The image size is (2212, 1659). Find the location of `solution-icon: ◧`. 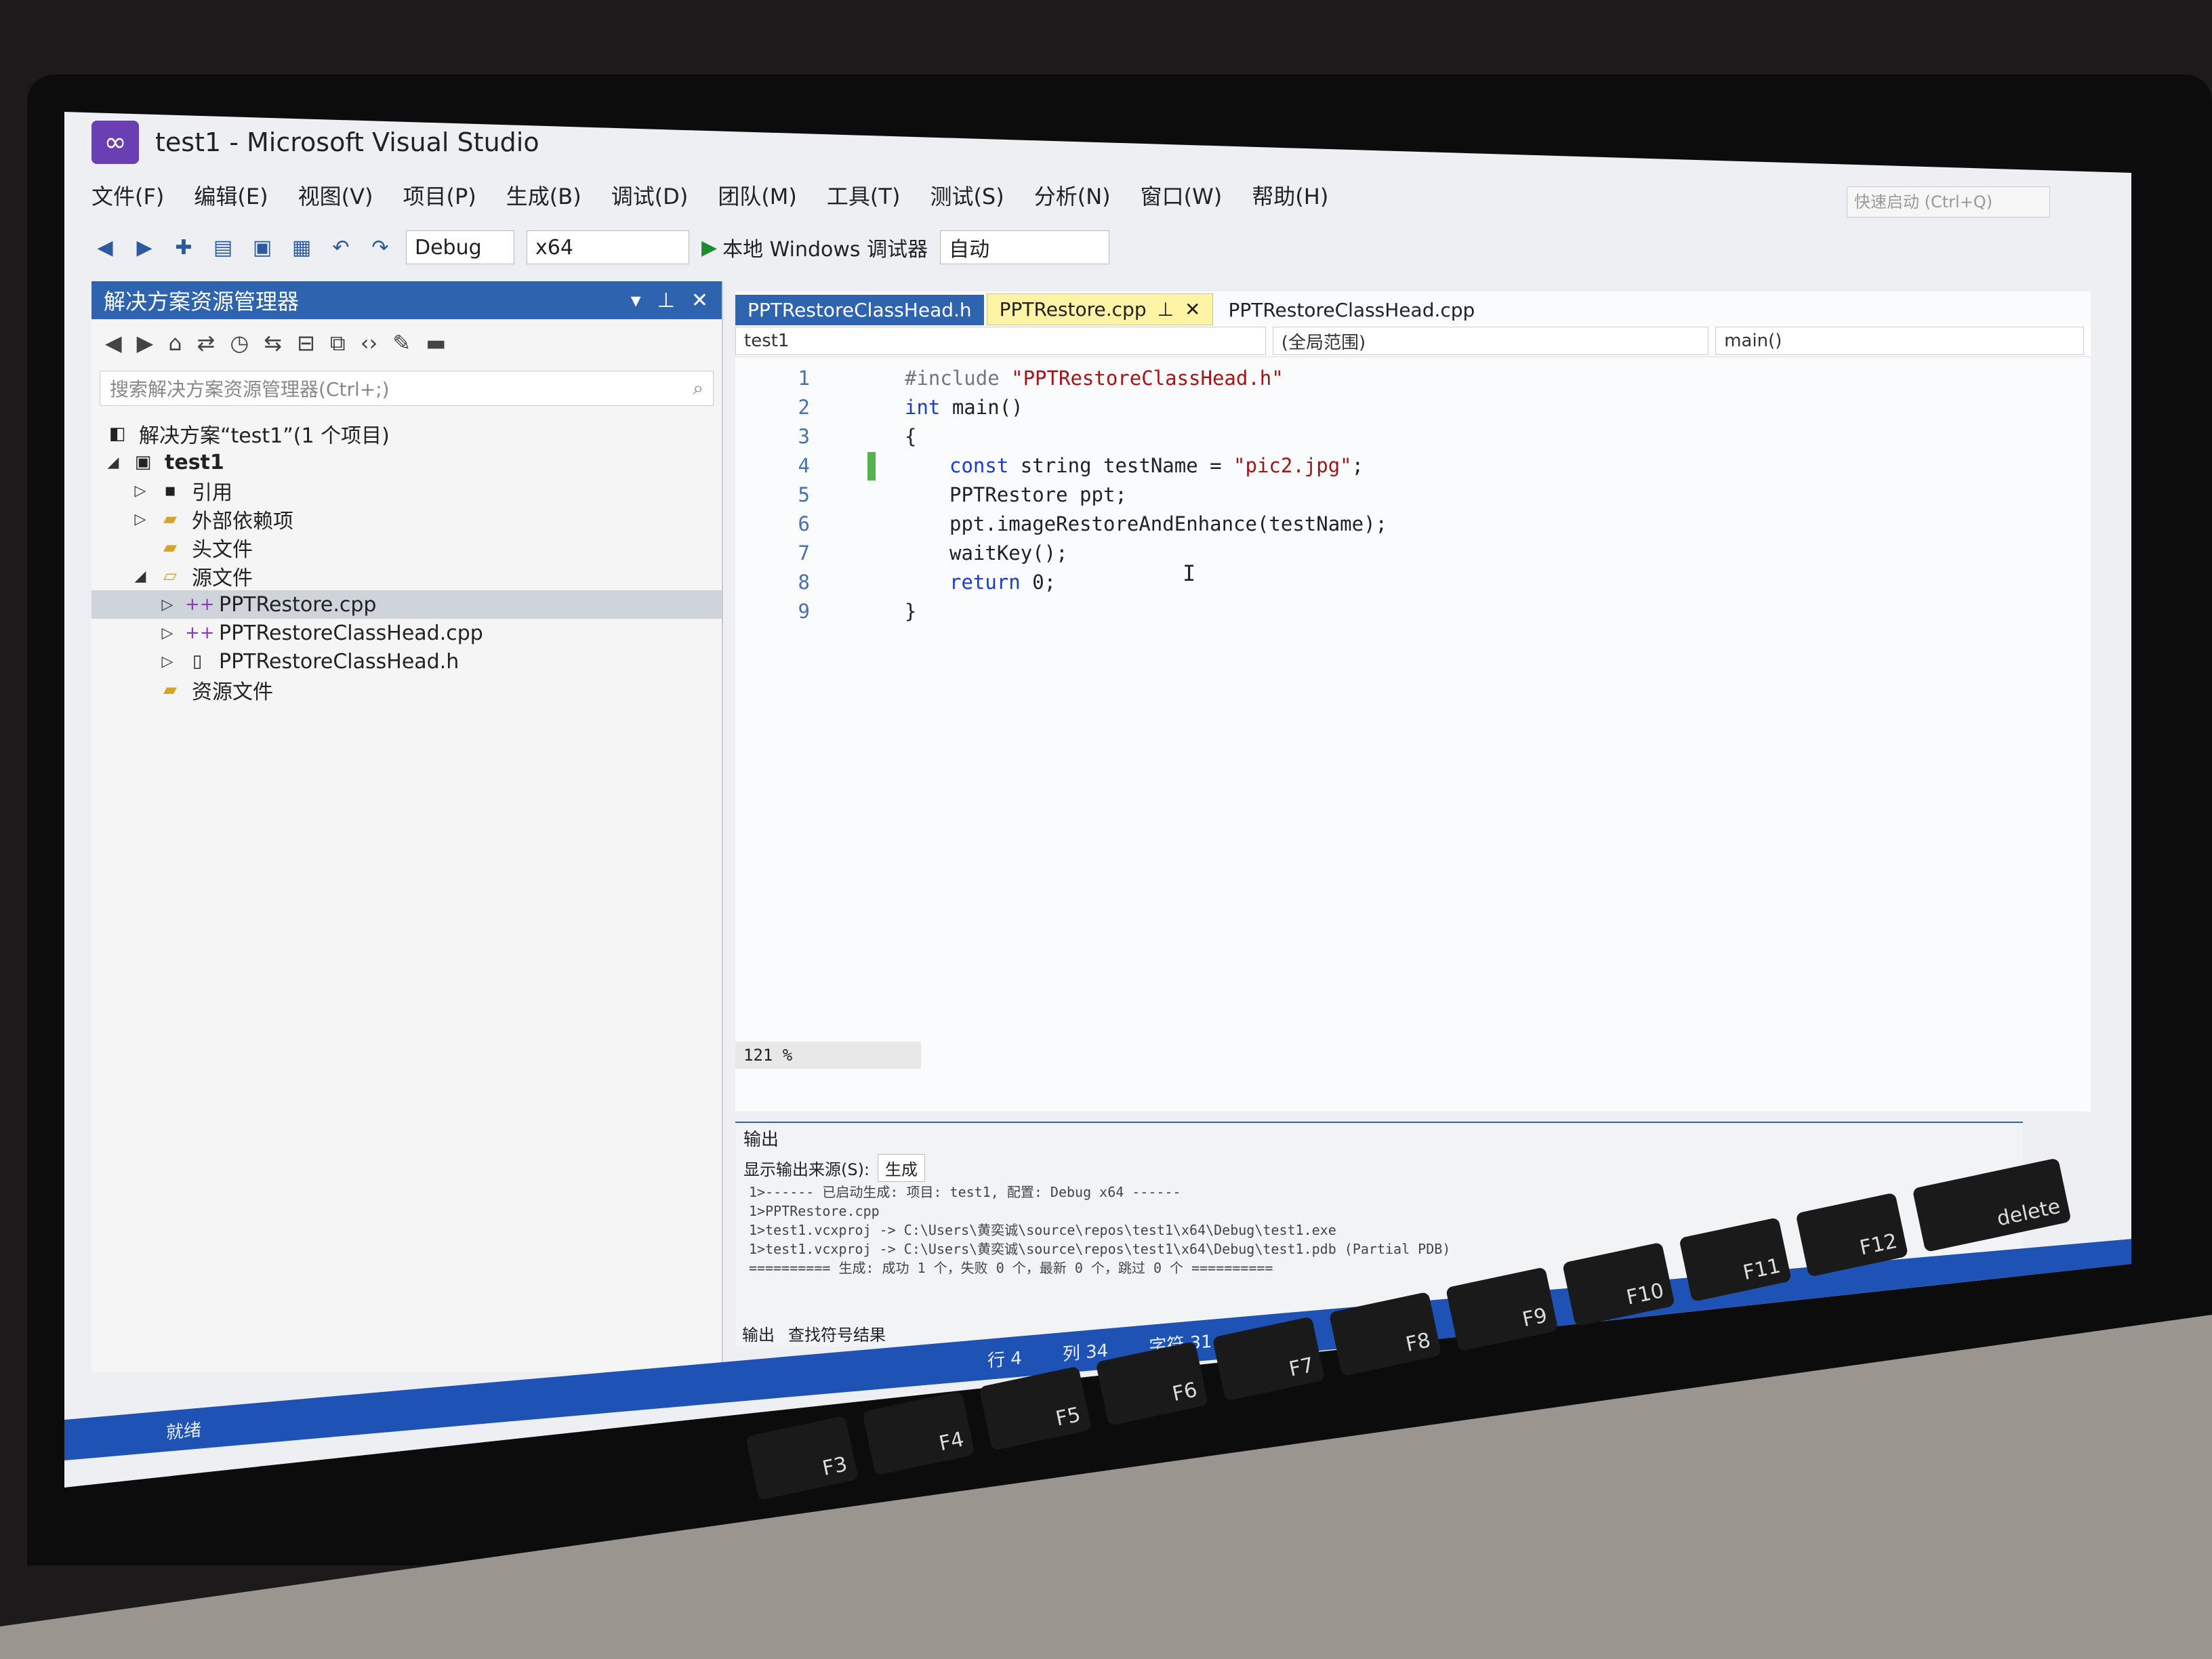

solution-icon: ◧ is located at coordinates (117, 434).